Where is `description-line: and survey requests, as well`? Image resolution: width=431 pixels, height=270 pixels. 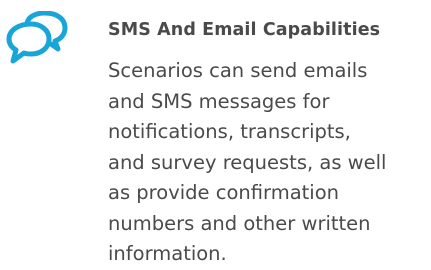 description-line: and survey requests, as well is located at coordinates (247, 162).